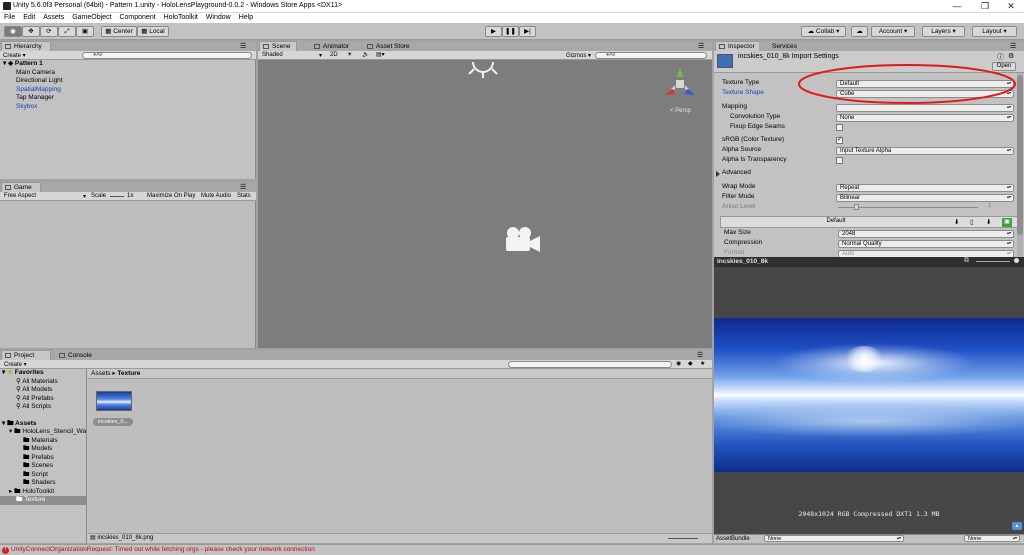 This screenshot has width=1024, height=555. Describe the element at coordinates (49, 31) in the screenshot. I see `rotate-tool-button: ⟳` at that location.